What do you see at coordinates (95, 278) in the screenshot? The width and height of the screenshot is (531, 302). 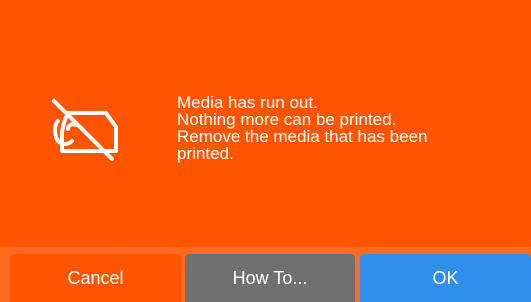 I see `cancel-button: Cancel` at bounding box center [95, 278].